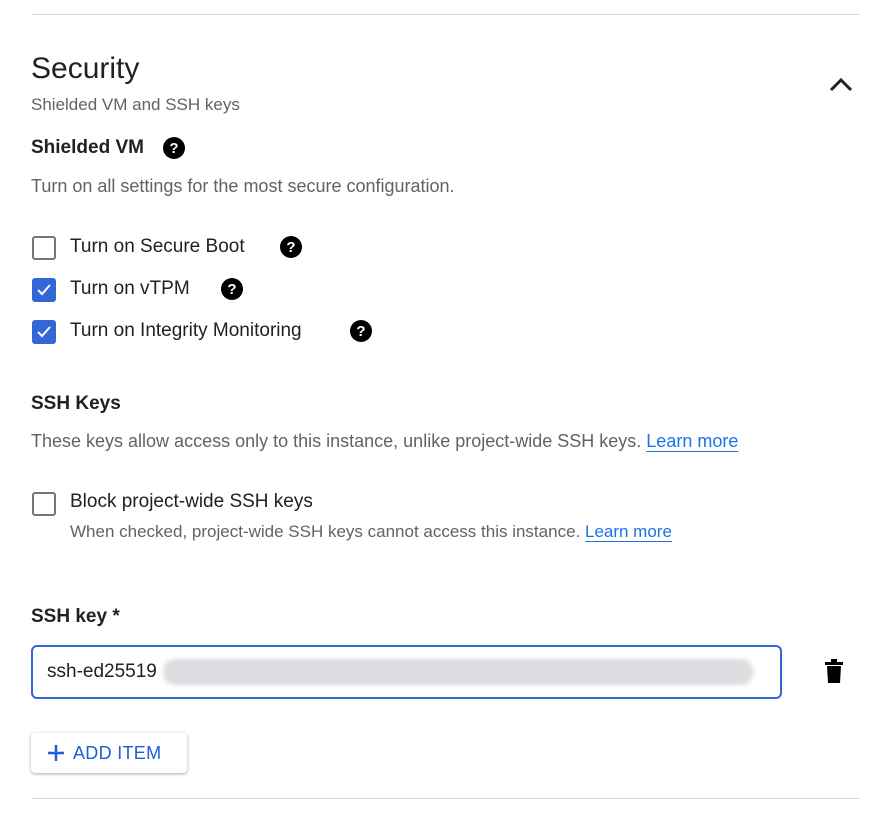 The height and width of the screenshot is (815, 895). What do you see at coordinates (44, 248) in the screenshot?
I see `secure-boot-checkbox` at bounding box center [44, 248].